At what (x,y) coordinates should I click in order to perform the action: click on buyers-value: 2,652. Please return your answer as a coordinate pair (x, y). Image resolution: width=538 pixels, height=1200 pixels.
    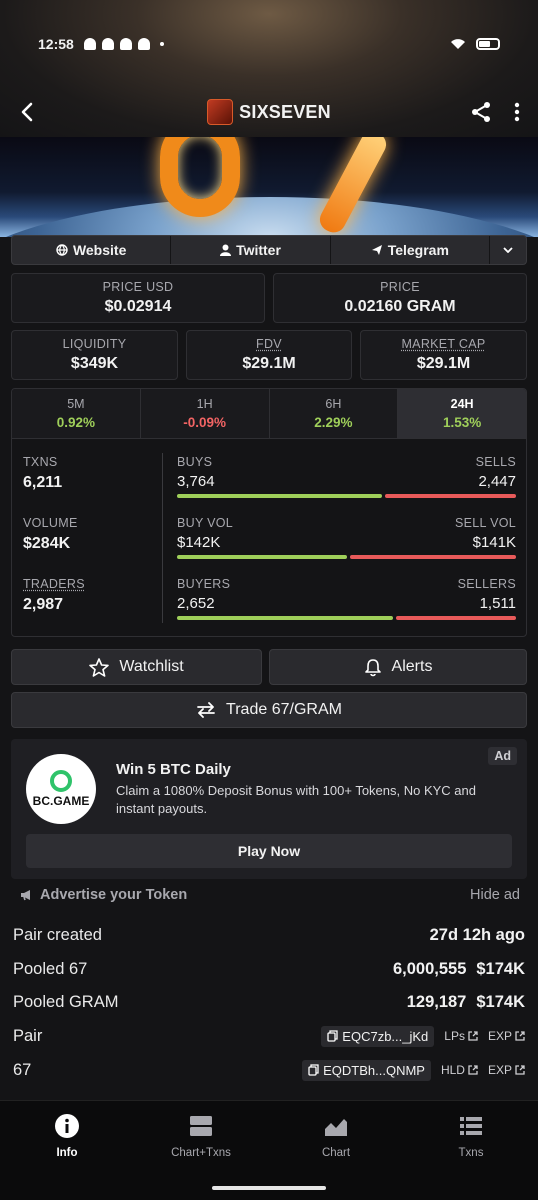
    Looking at the image, I should click on (196, 603).